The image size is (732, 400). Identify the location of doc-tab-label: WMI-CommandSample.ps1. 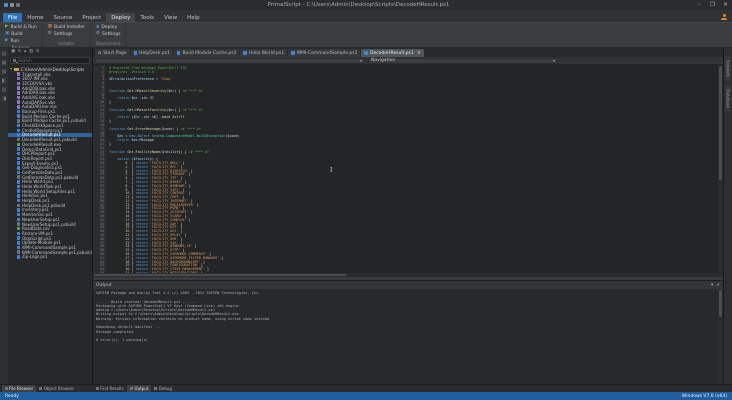
(327, 53).